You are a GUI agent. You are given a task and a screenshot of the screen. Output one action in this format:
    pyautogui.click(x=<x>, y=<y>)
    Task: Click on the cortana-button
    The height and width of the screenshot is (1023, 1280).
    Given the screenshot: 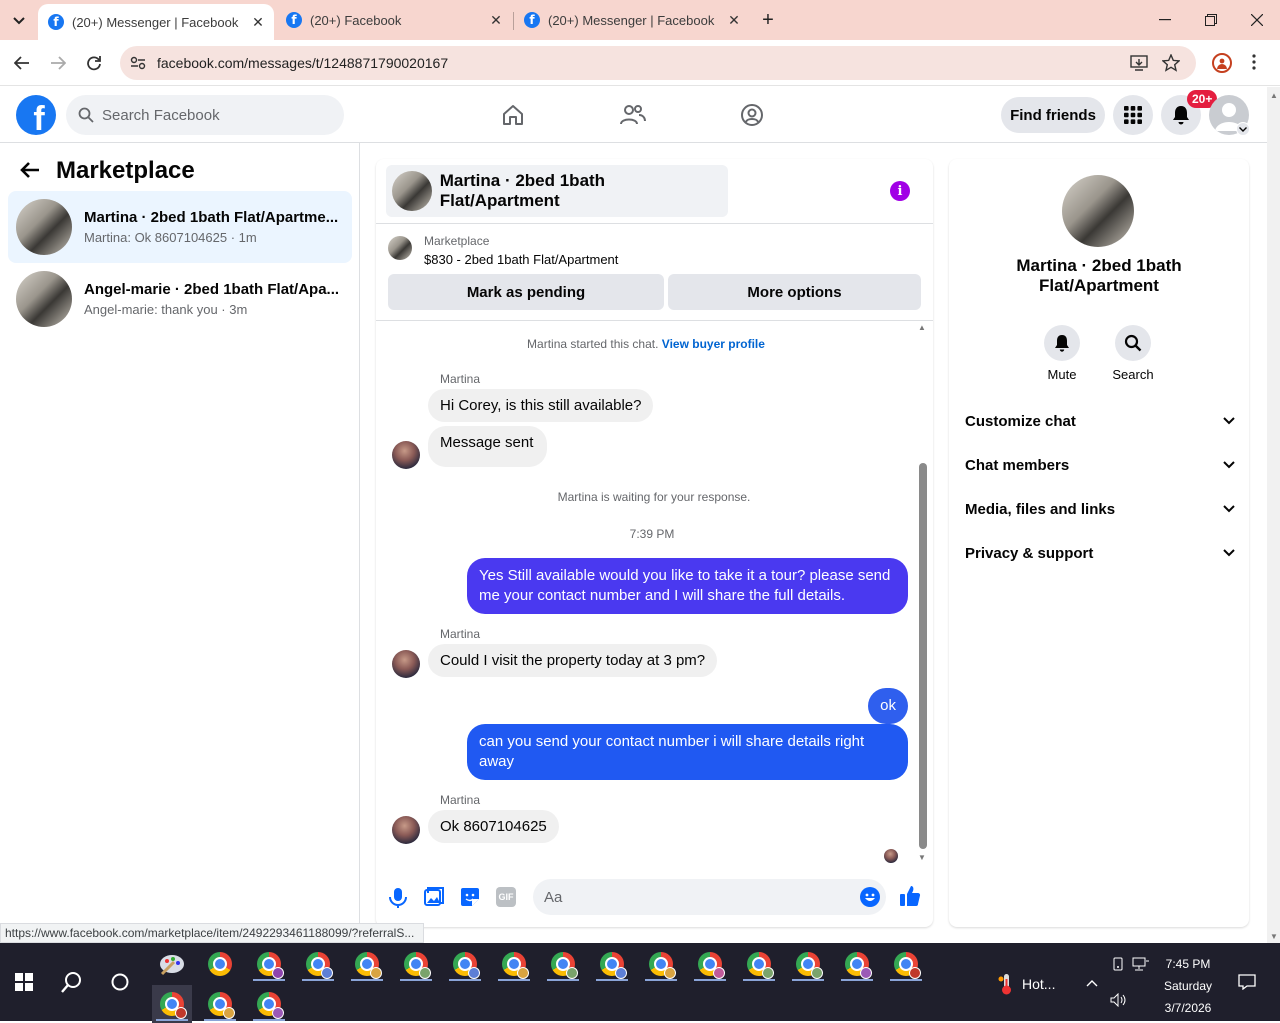 What is the action you would take?
    pyautogui.click(x=120, y=982)
    